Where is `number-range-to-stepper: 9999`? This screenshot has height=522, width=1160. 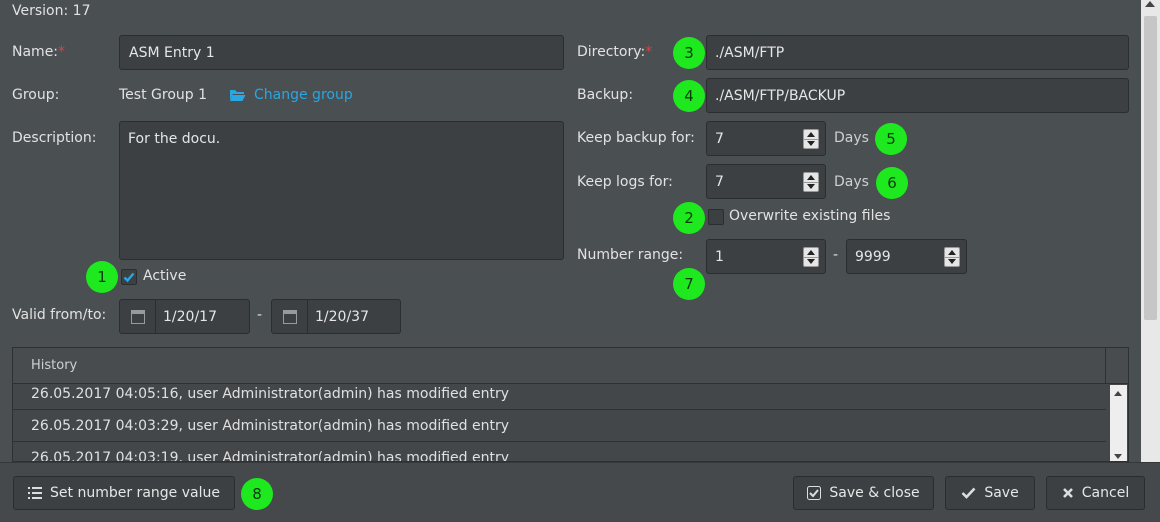
number-range-to-stepper: 9999 is located at coordinates (906, 256).